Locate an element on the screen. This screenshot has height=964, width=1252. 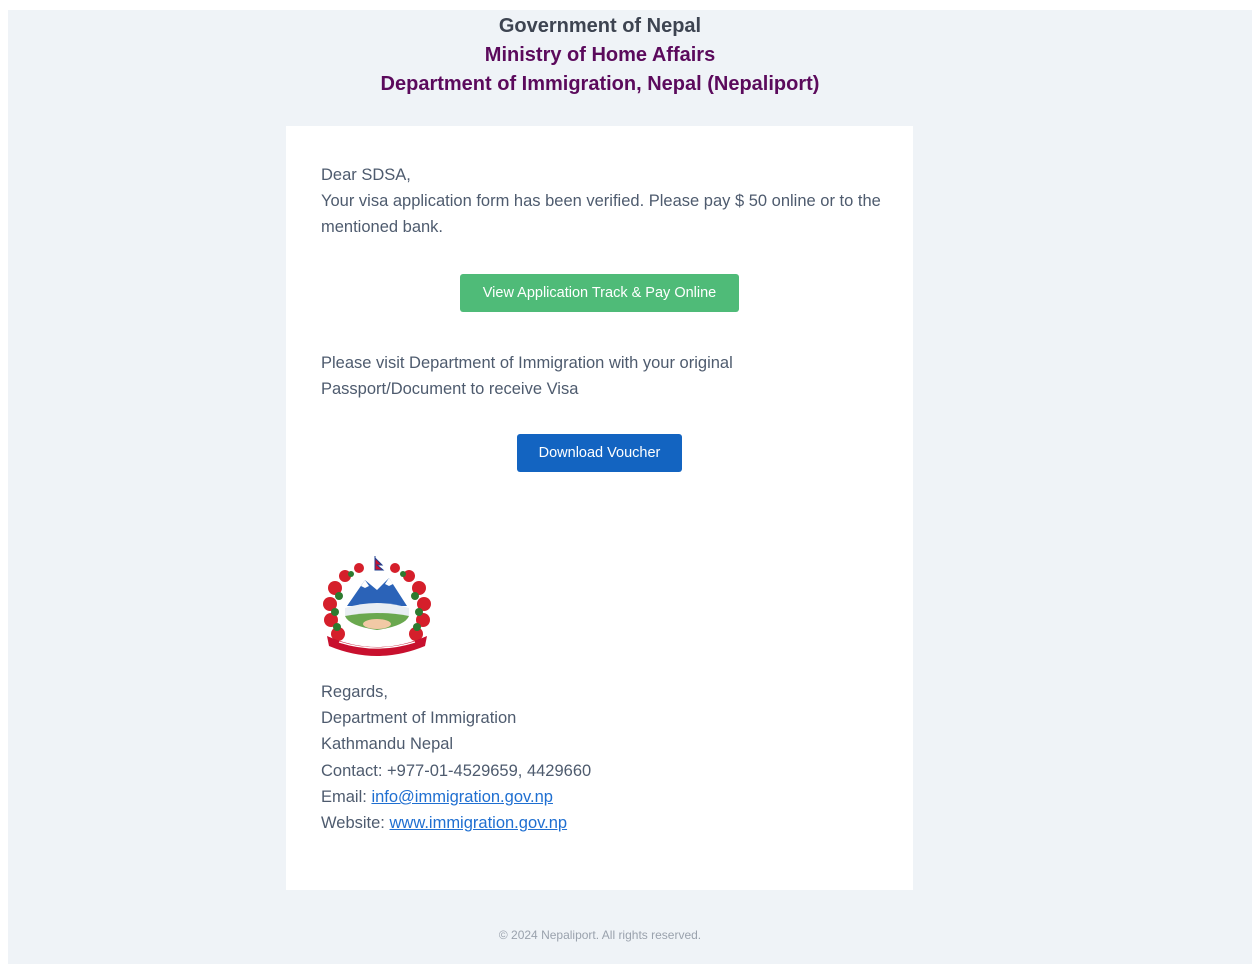
nepal-emblem-icon is located at coordinates (377, 606).